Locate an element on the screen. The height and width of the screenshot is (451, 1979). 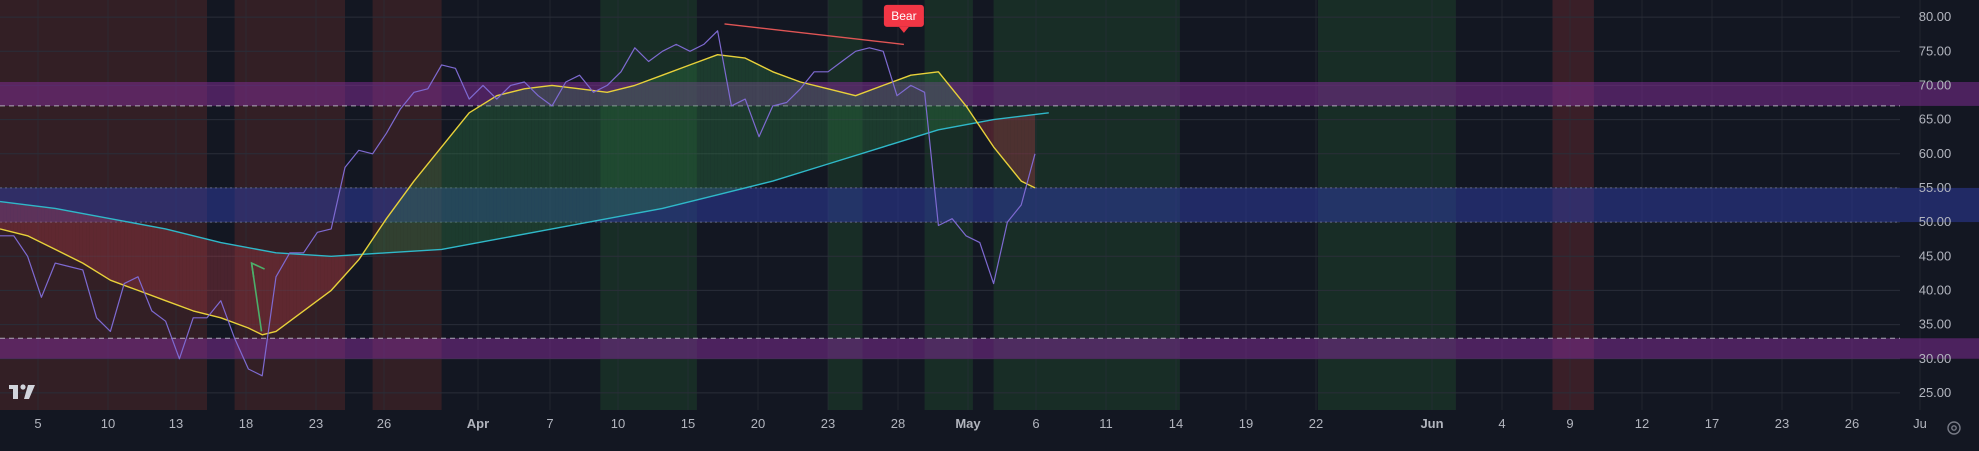
x-axis-tick-label: 23 is located at coordinates (1782, 423).